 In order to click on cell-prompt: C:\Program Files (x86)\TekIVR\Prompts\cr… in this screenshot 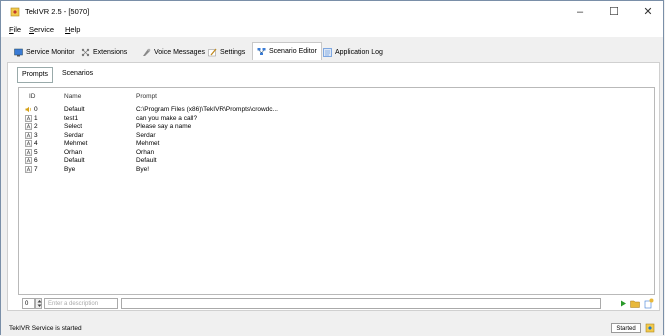, I will do `click(207, 109)`.